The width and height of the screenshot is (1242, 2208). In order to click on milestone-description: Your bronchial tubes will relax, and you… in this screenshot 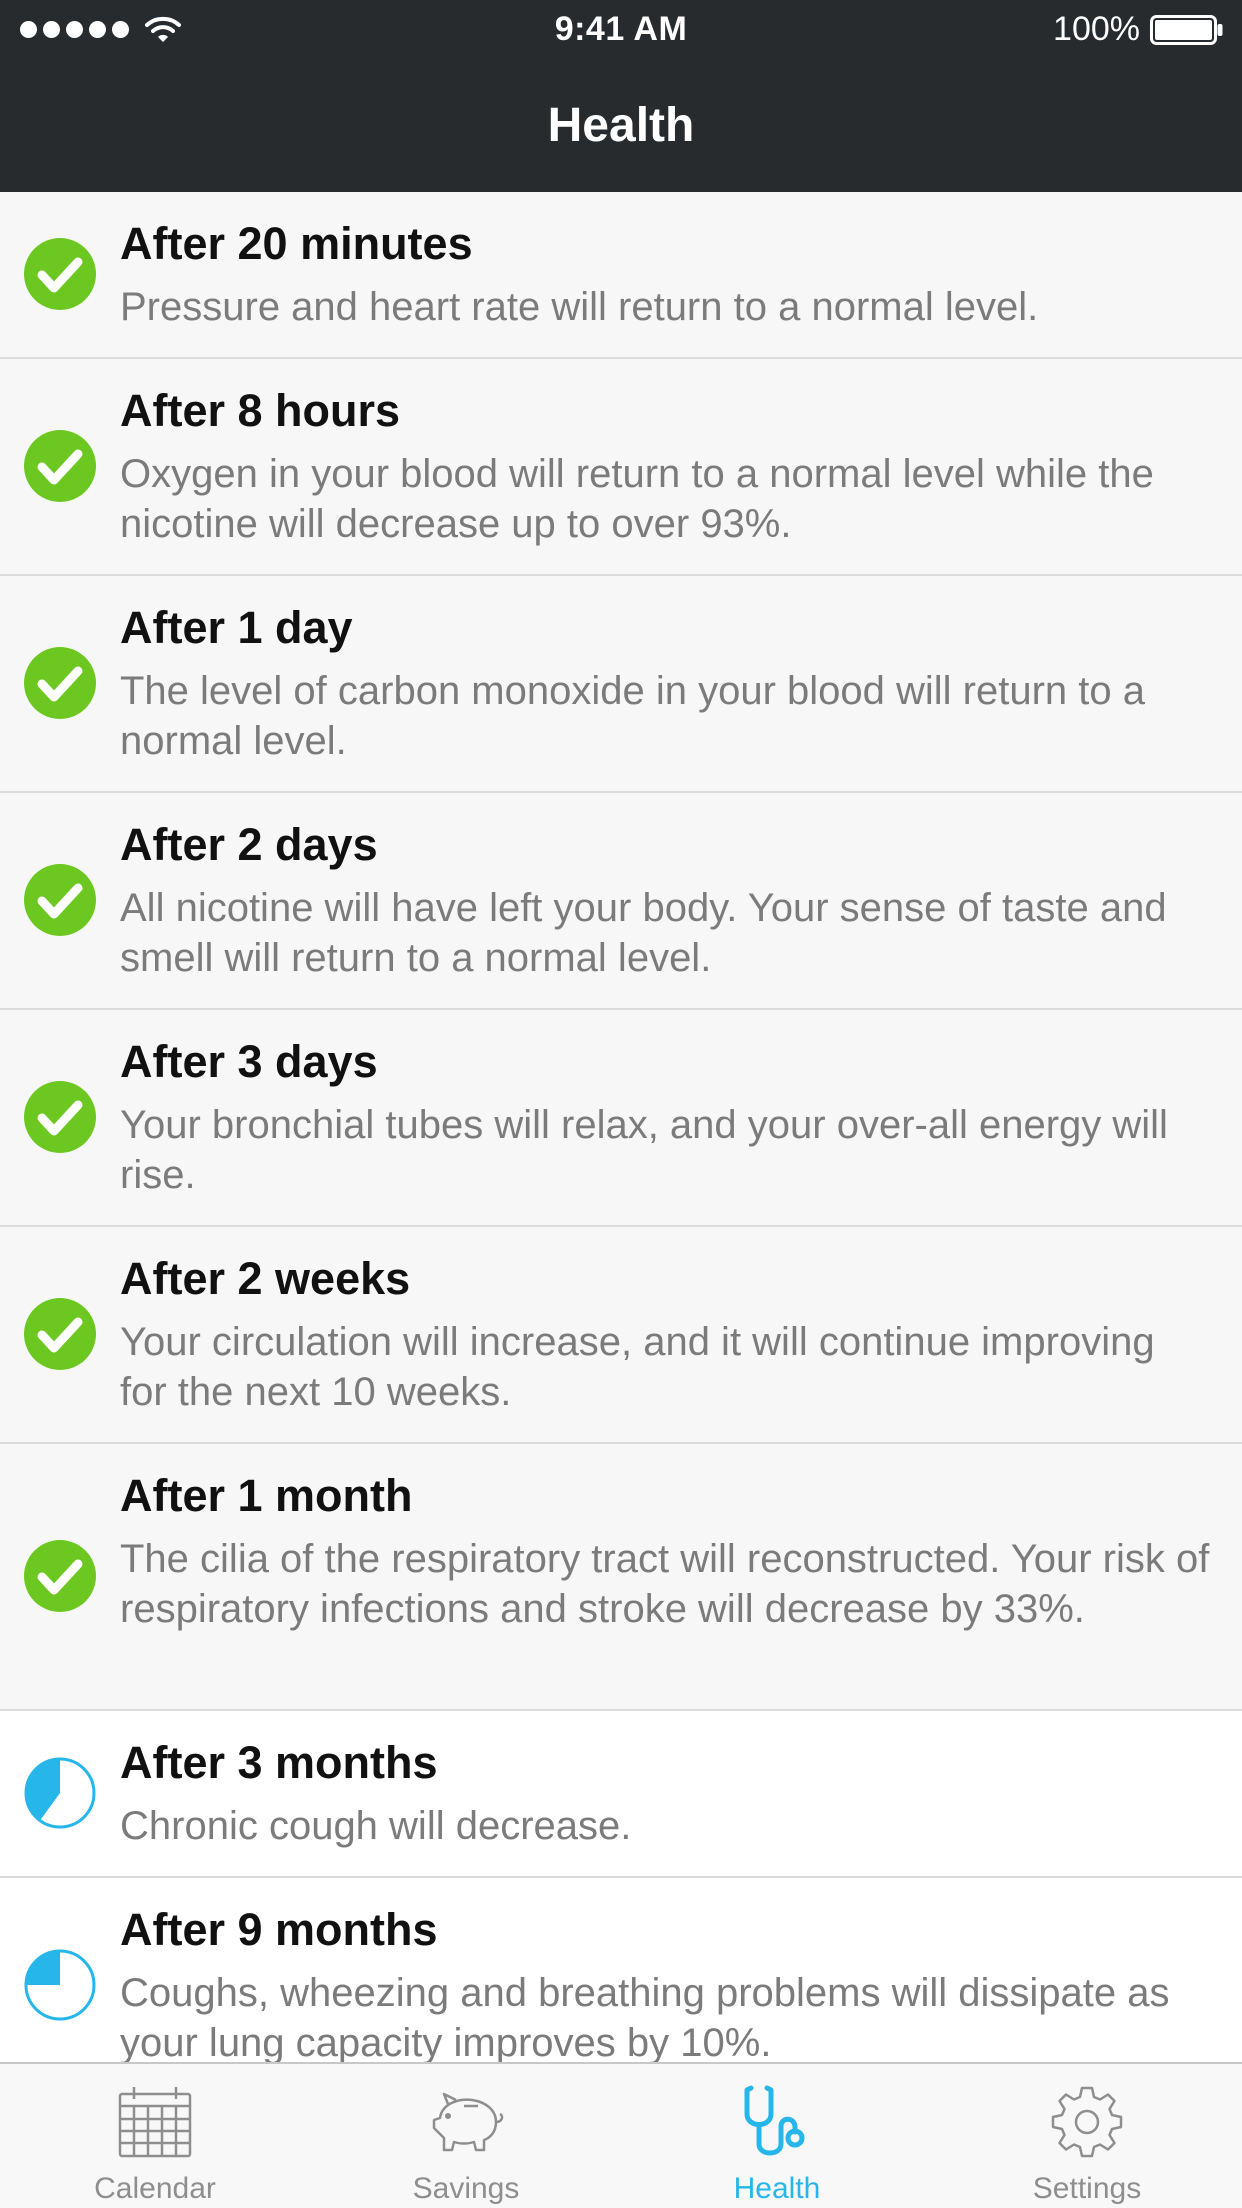, I will do `click(644, 1150)`.